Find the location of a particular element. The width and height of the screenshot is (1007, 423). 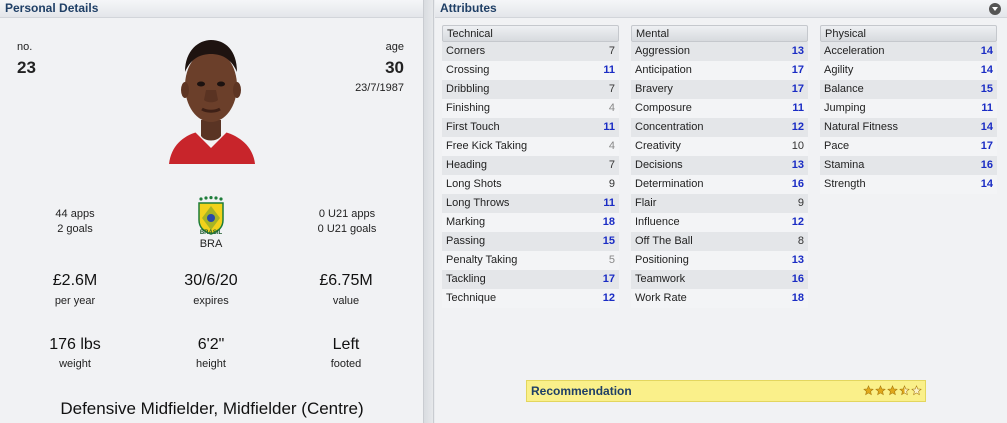

attribute-name: Heading is located at coordinates (466, 165).